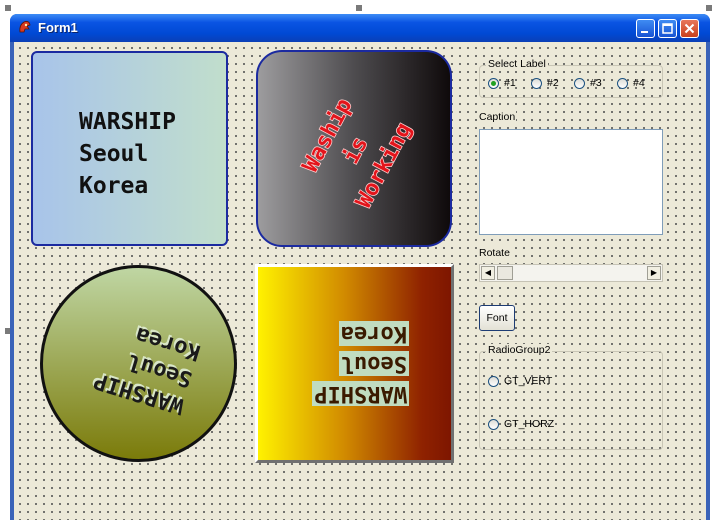 This screenshot has height=520, width=716. Describe the element at coordinates (502, 83) in the screenshot. I see `radio-label-1: #1` at that location.